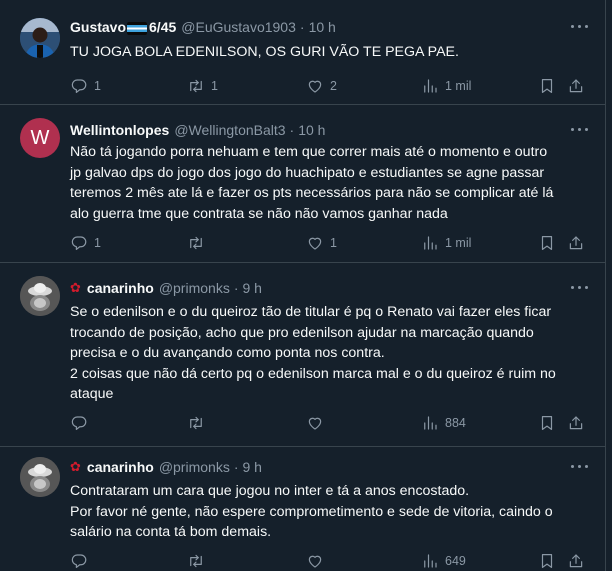 The width and height of the screenshot is (612, 571). I want to click on action-bar: 1 1 1 mil, so click(330, 243).